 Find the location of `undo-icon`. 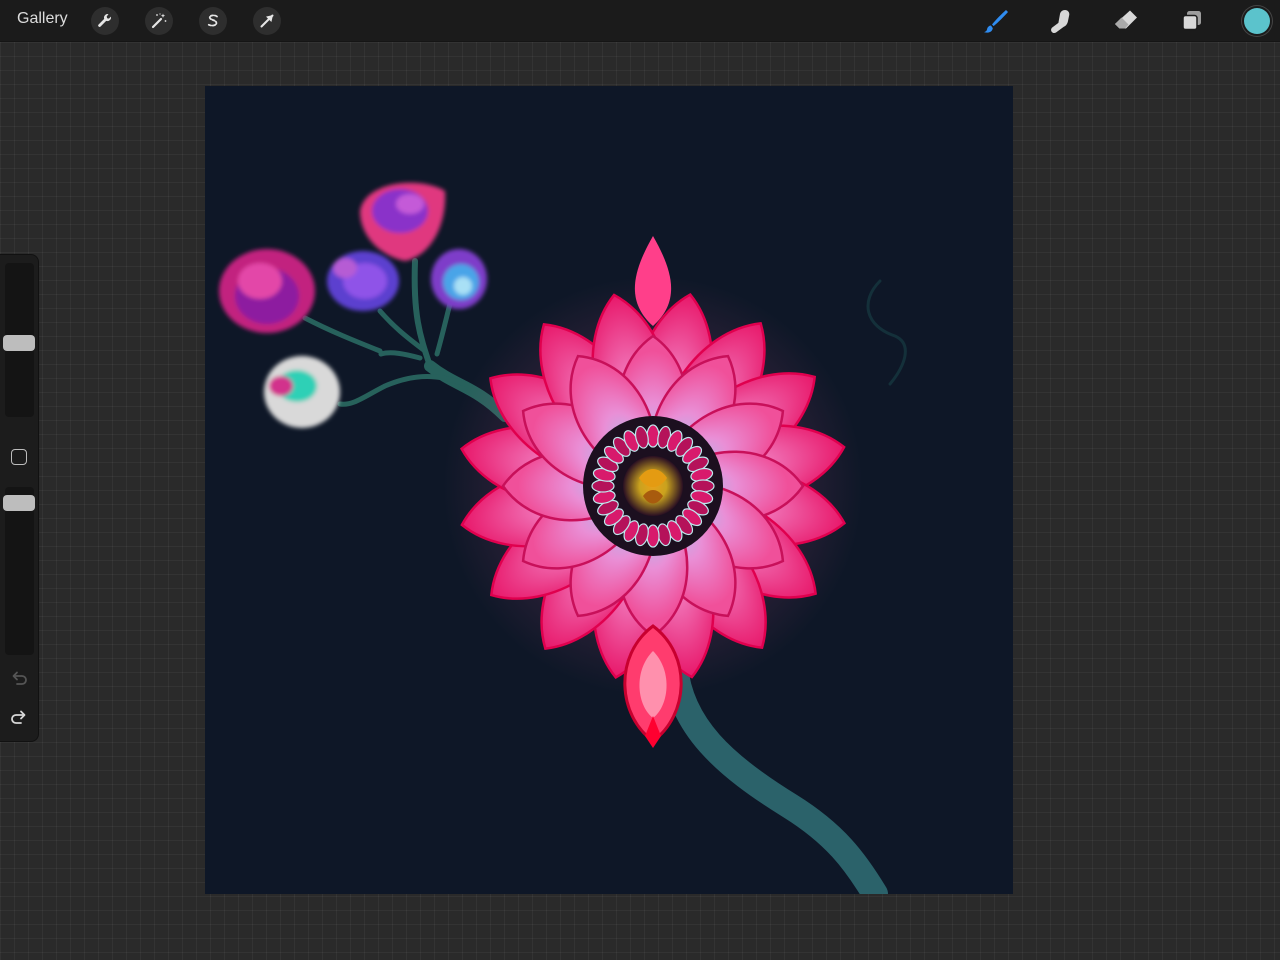

undo-icon is located at coordinates (19, 678).